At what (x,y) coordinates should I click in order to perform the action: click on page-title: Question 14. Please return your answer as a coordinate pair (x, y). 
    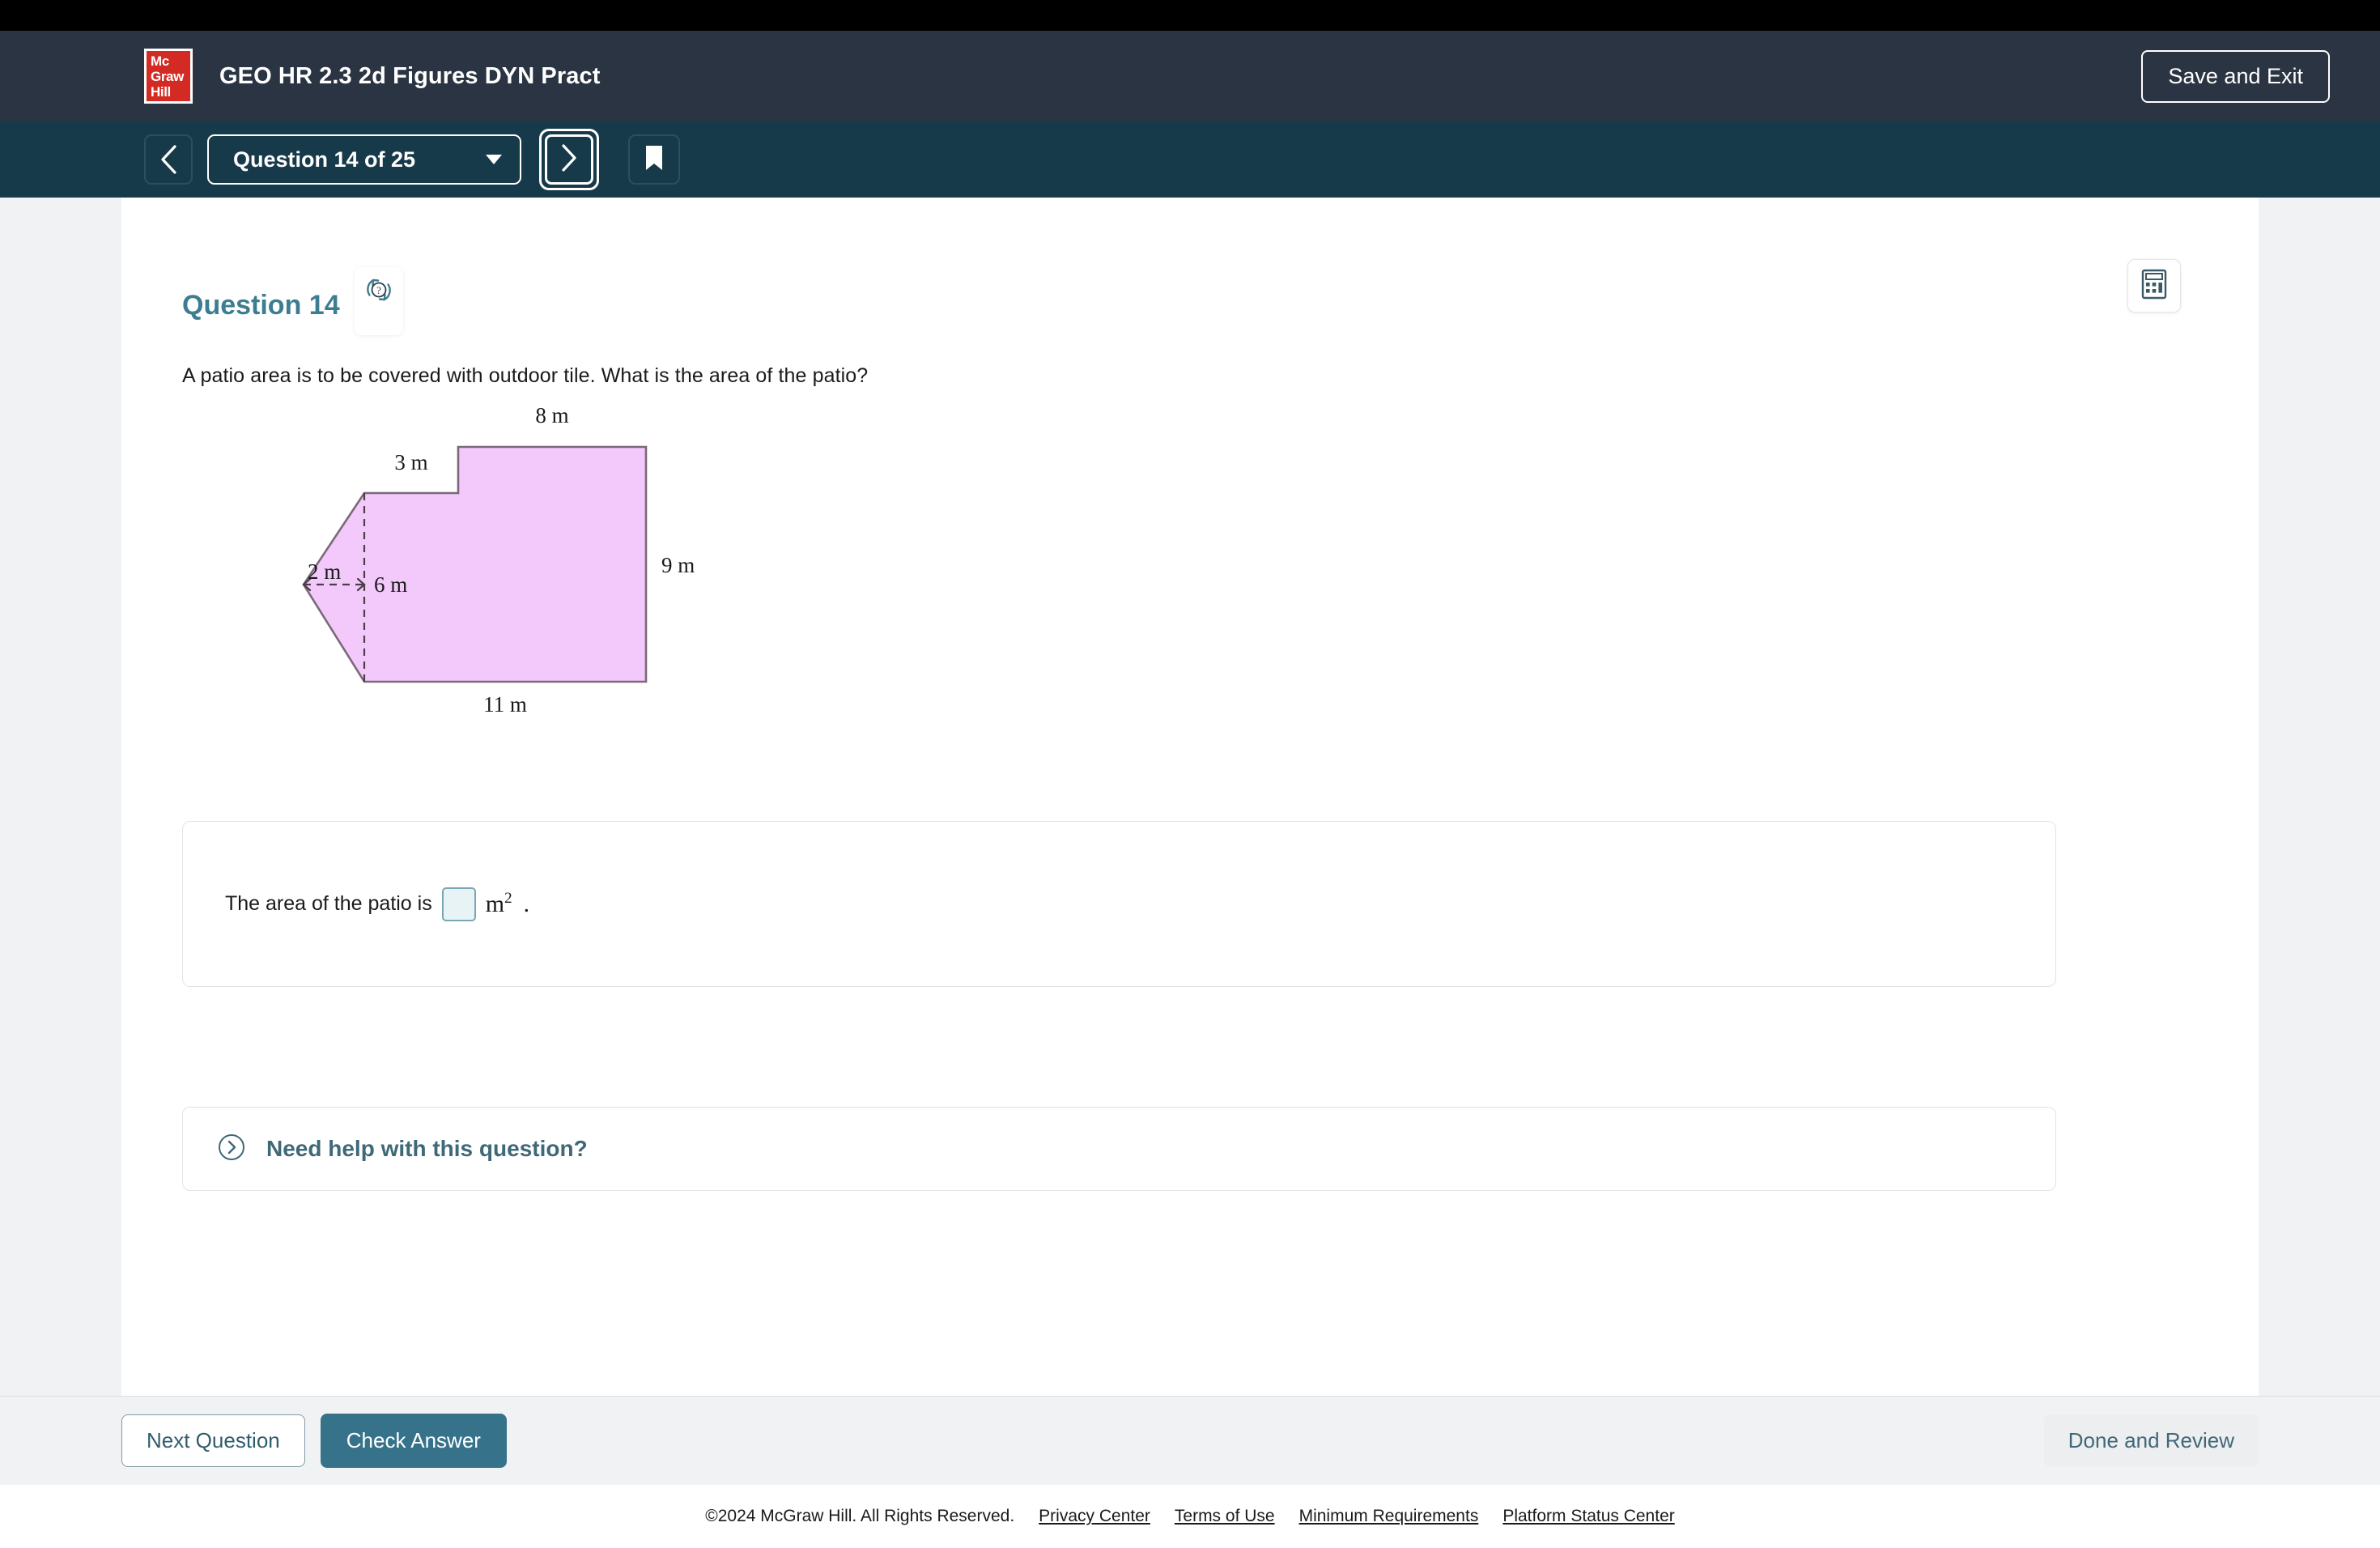
    Looking at the image, I should click on (261, 305).